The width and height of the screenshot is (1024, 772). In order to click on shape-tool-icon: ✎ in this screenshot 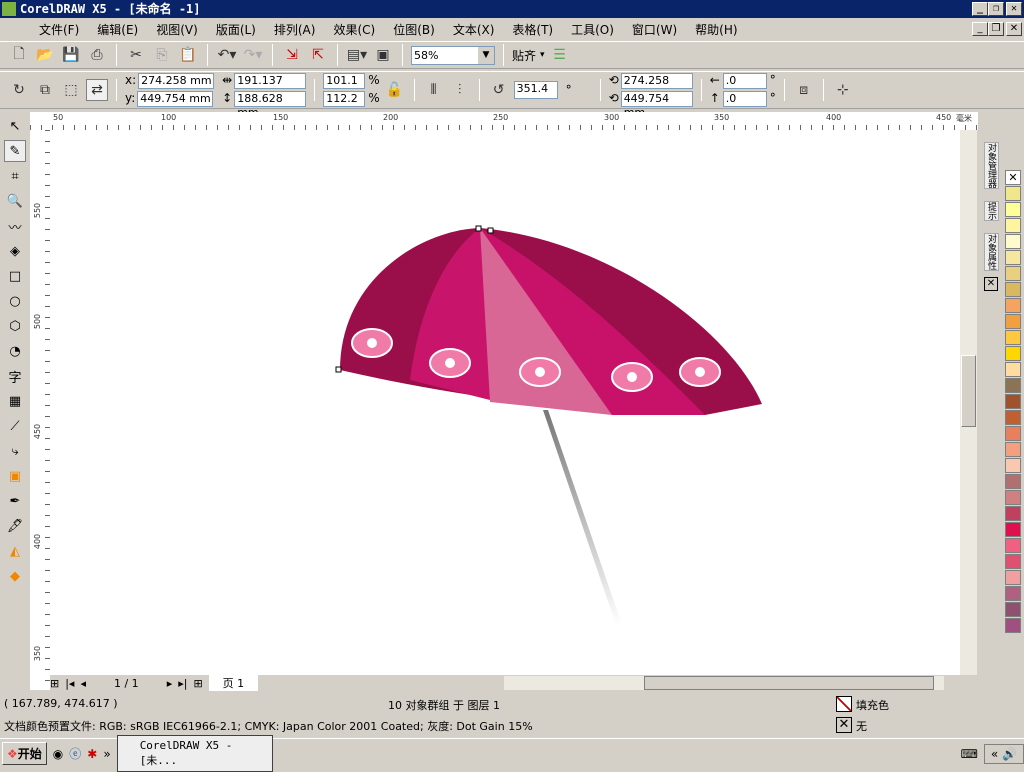, I will do `click(15, 151)`.